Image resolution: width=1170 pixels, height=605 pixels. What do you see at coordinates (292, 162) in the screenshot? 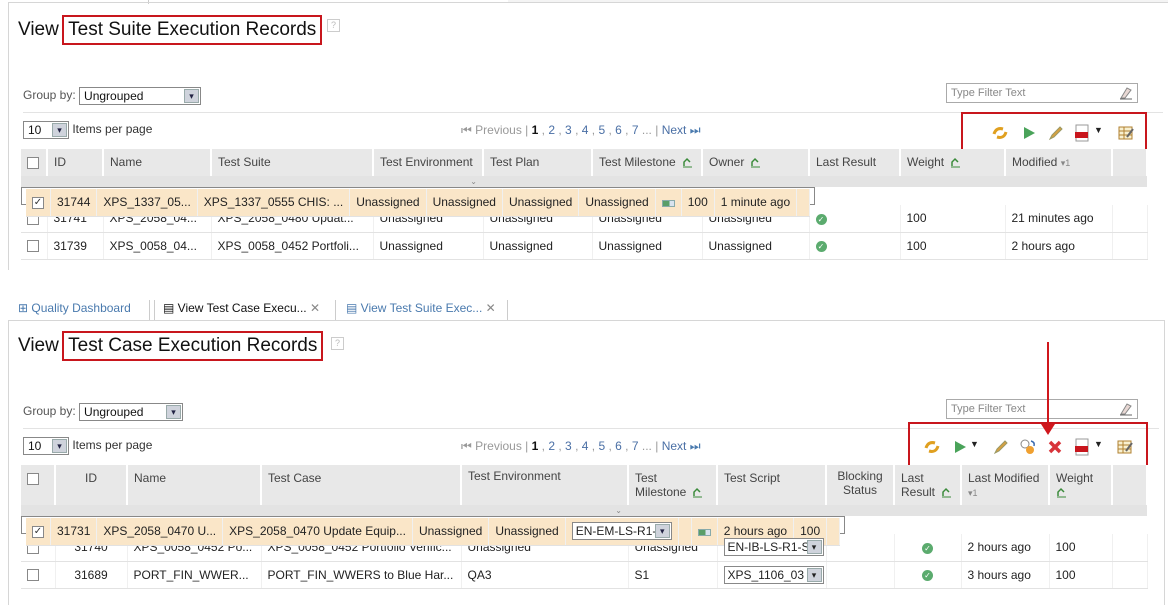
I see `column-header-test-suite: Test Suite` at bounding box center [292, 162].